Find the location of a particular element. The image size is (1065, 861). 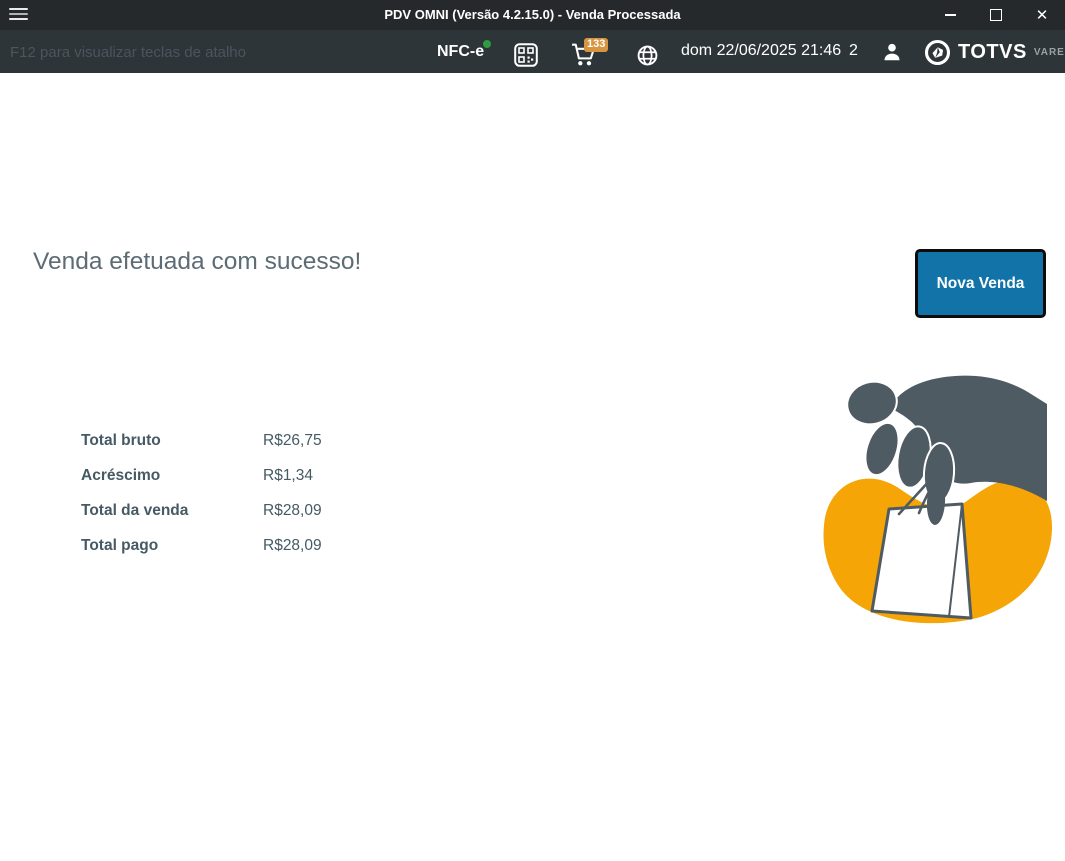

total-label: Total bruto is located at coordinates (121, 440).